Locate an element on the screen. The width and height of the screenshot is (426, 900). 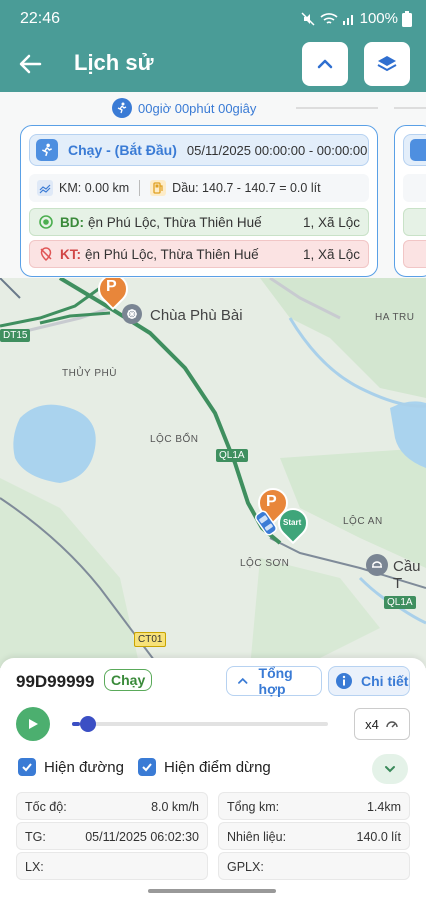
end-location: KT: ện Phú Lộc, Thừa Thiên Huế 1, Xã Lộc is located at coordinates (199, 254).